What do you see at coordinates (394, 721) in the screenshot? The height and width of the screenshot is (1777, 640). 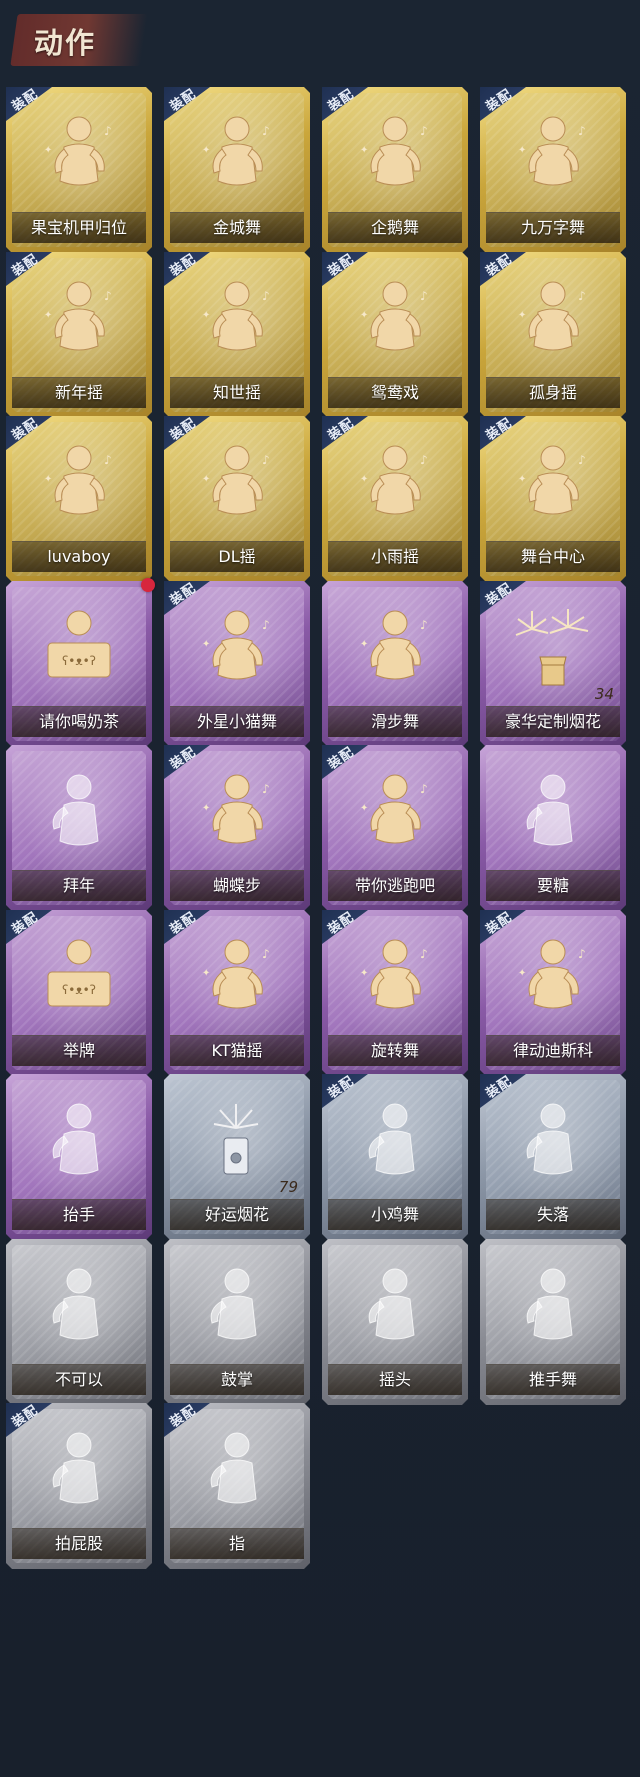 I see `action-name: 滑步舞` at bounding box center [394, 721].